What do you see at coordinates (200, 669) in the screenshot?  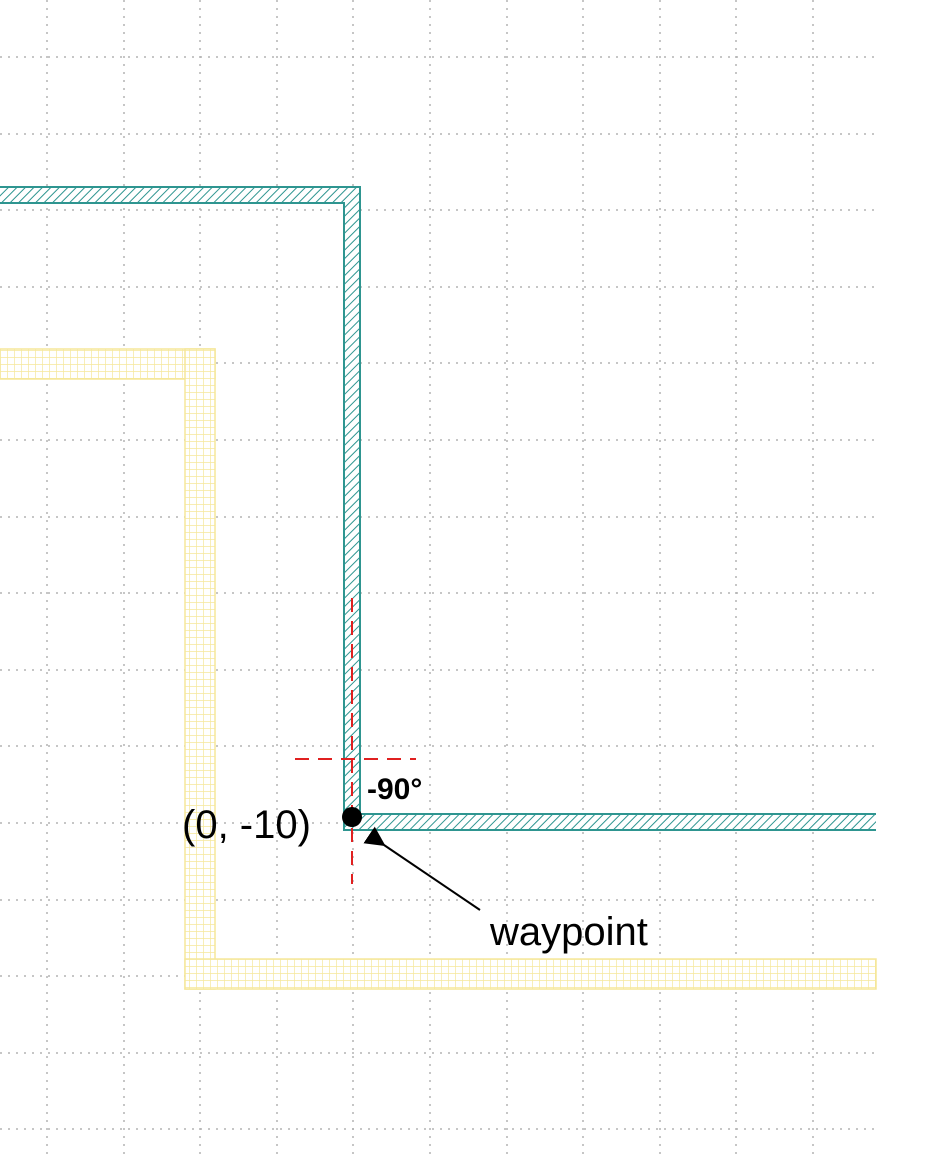 I see `yellow-path-vertical-segment` at bounding box center [200, 669].